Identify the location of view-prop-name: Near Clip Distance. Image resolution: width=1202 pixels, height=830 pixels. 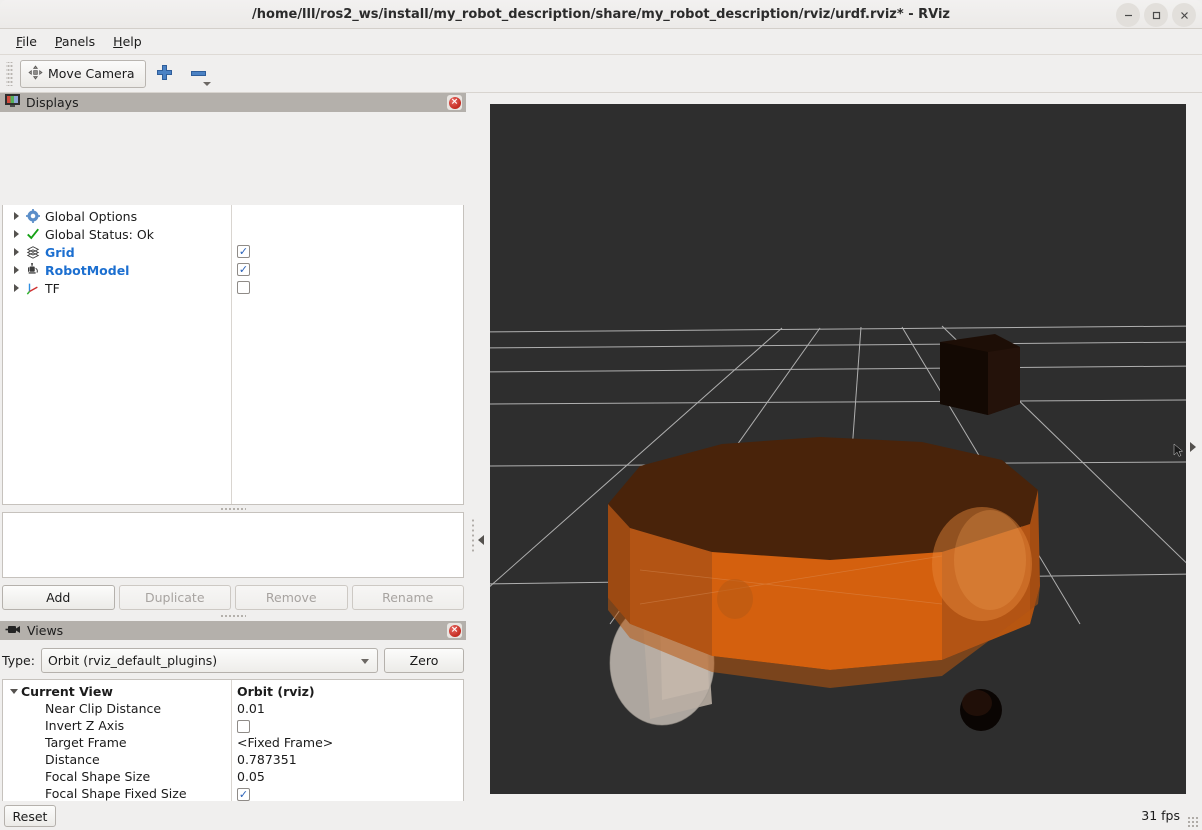
(103, 708).